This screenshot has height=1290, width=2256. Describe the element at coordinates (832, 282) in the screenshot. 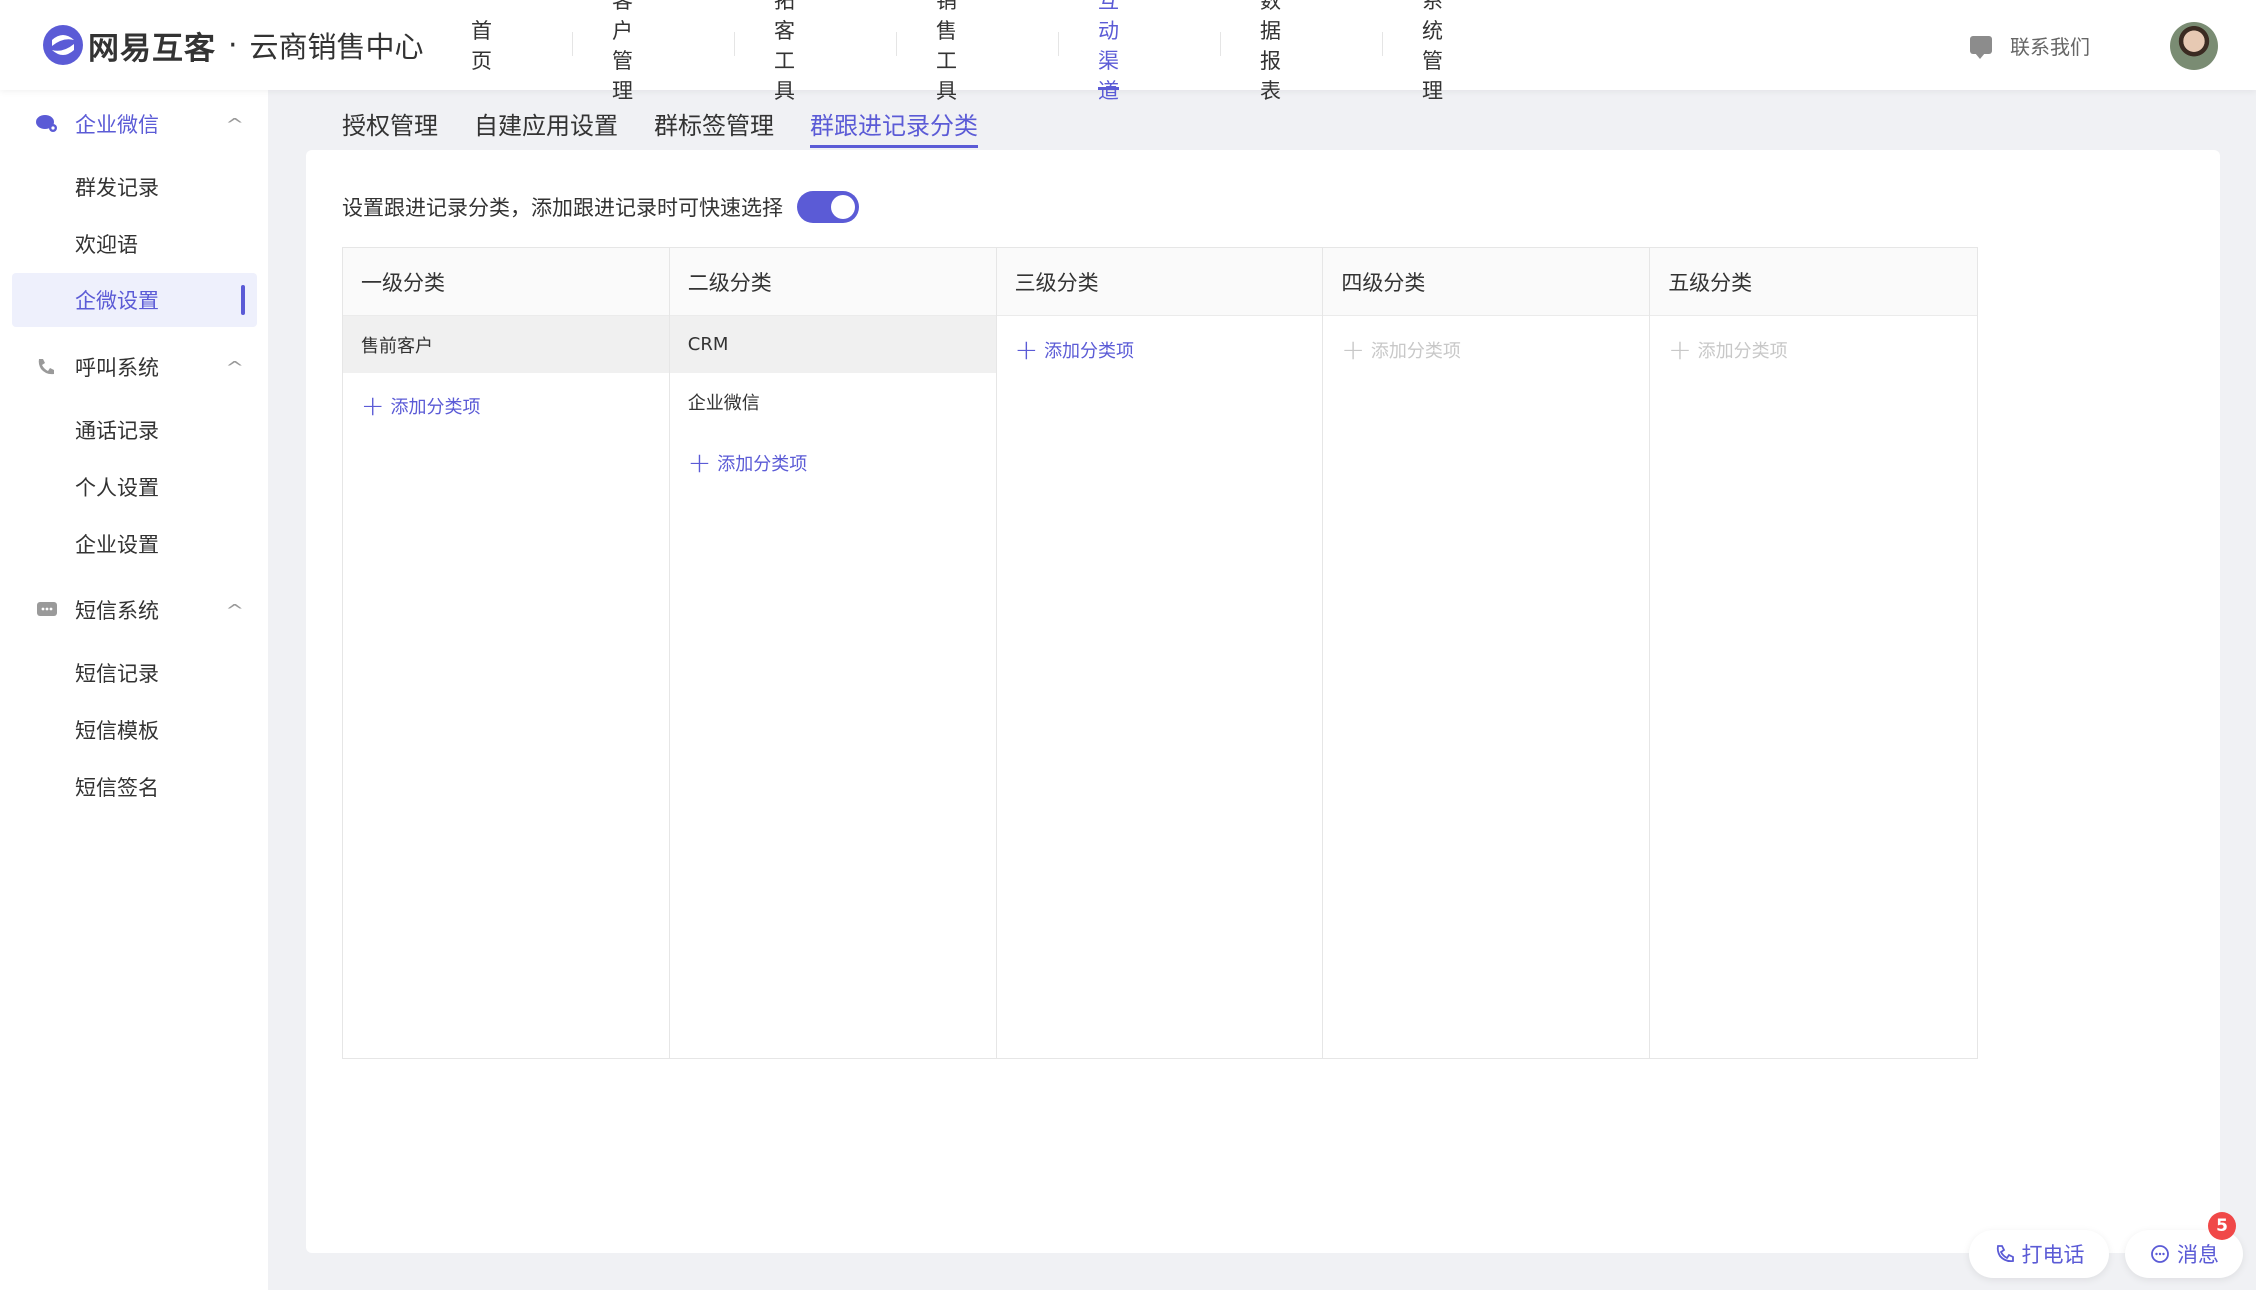

I see `column-header: 二级分类` at that location.